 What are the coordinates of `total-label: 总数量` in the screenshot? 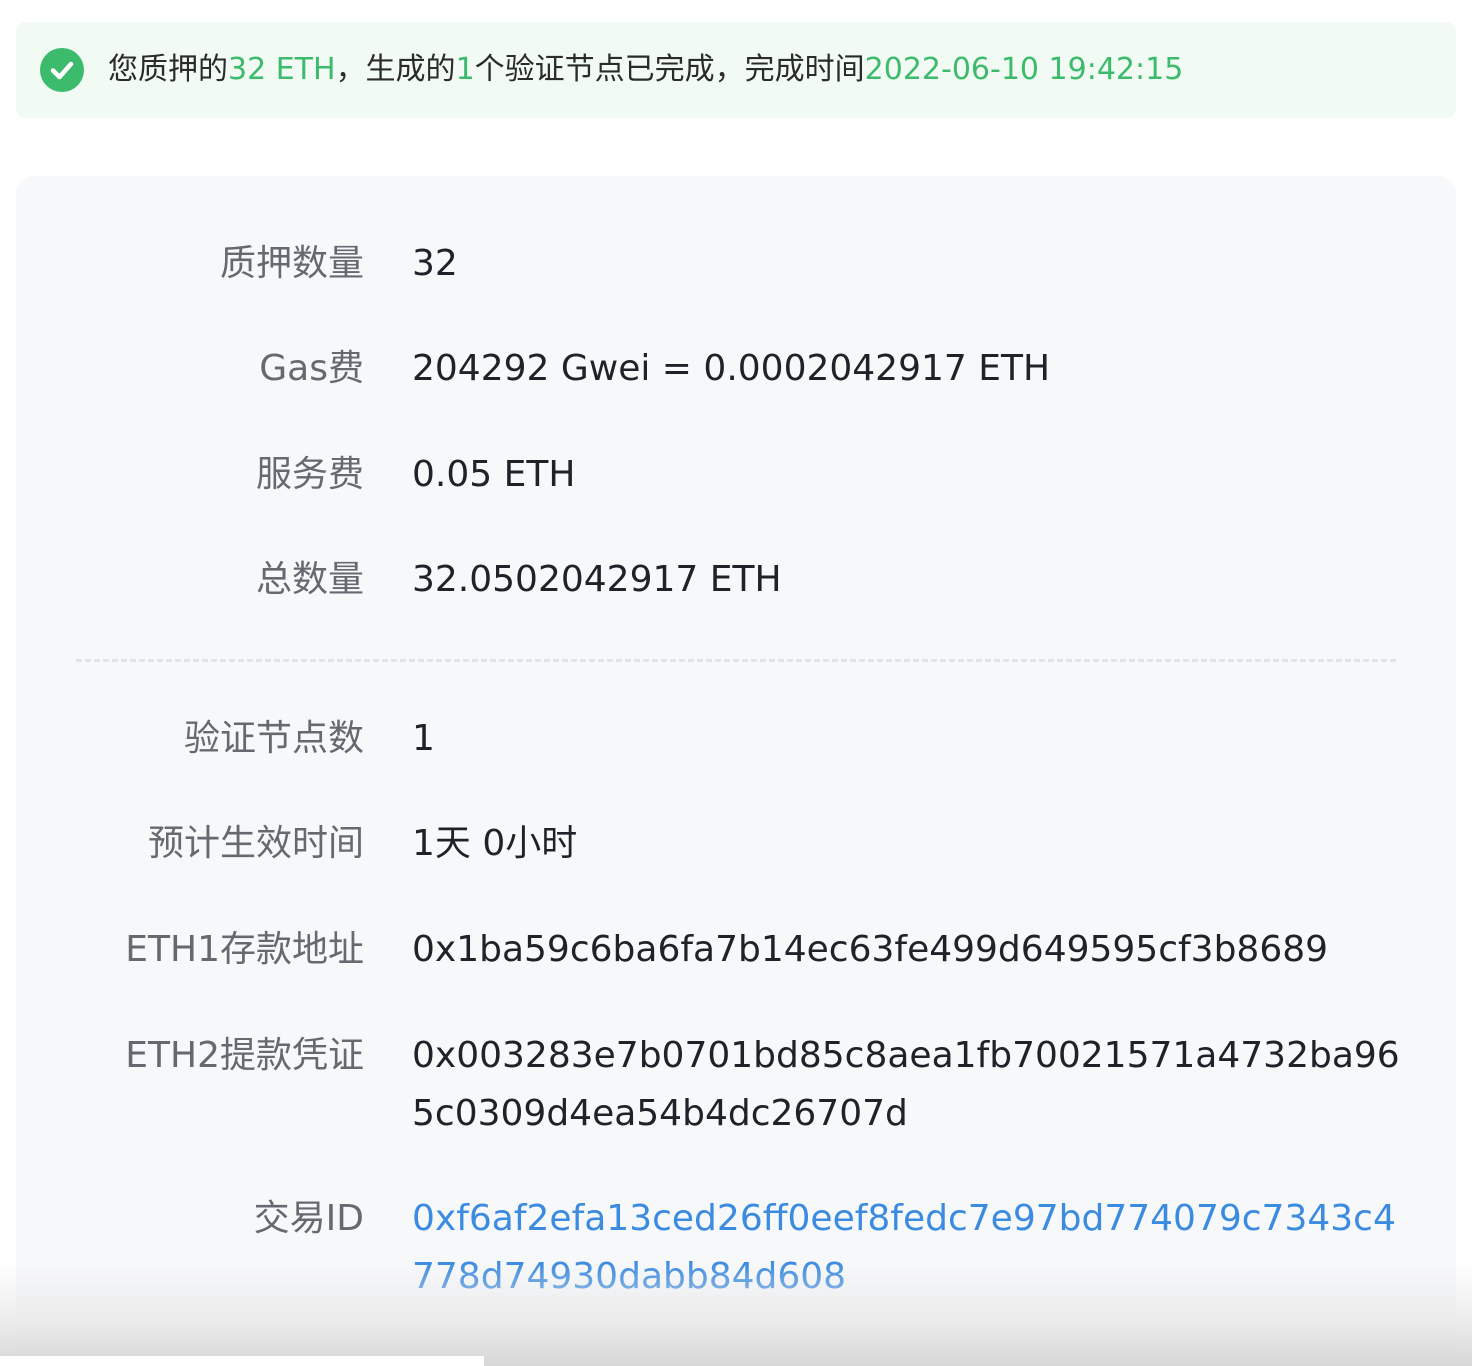 It's located at (309, 579).